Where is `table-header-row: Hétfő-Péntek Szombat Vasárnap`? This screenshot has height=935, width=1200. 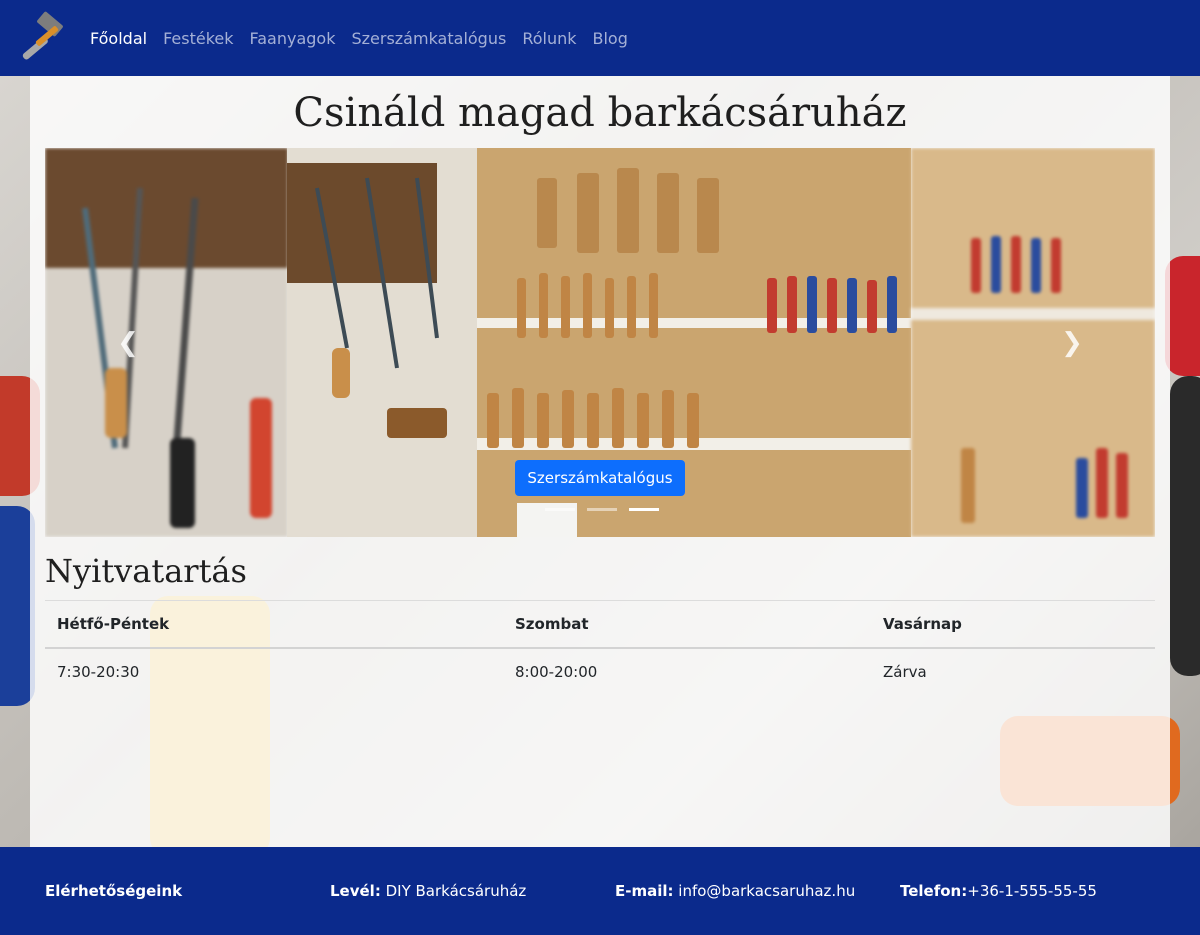 table-header-row: Hétfő-Péntek Szombat Vasárnap is located at coordinates (600, 624).